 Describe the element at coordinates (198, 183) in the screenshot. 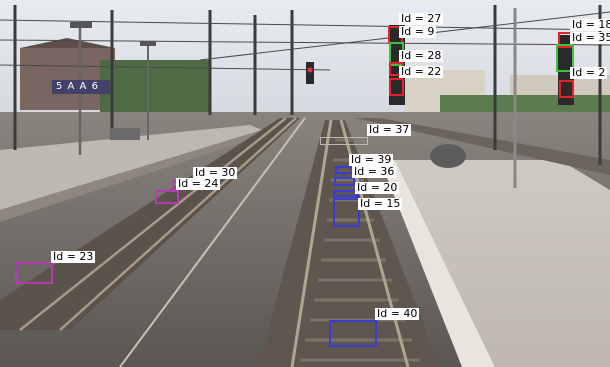

I see `detection-label-24: Id = 24` at that location.